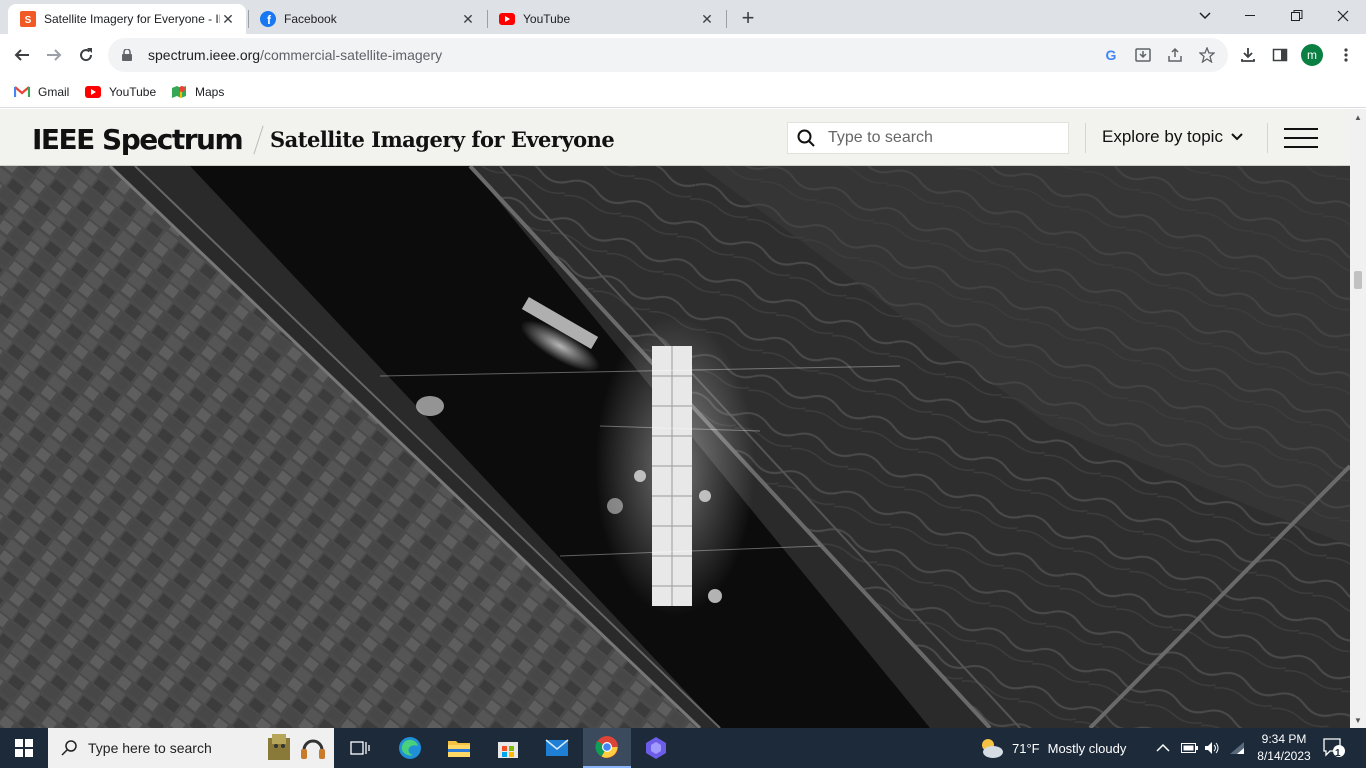  Describe the element at coordinates (296, 748) in the screenshot. I see `search-highlight-icon` at that location.